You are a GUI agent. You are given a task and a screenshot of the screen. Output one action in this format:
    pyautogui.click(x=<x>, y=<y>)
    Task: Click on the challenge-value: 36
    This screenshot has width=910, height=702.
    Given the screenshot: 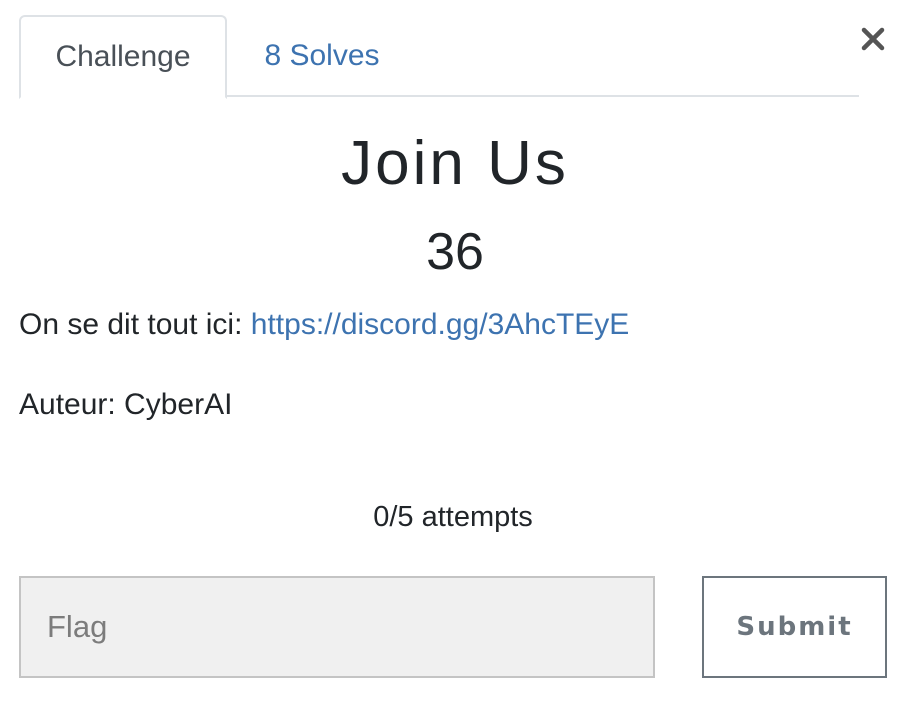 What is the action you would take?
    pyautogui.click(x=455, y=252)
    